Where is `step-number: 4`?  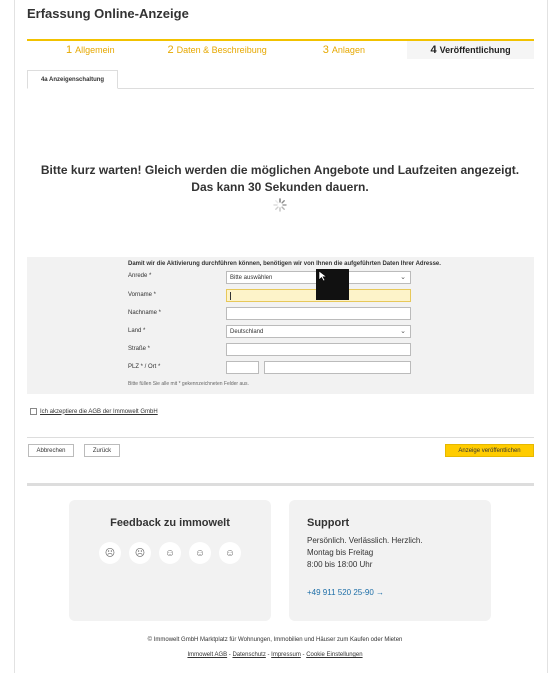 step-number: 4 is located at coordinates (433, 50).